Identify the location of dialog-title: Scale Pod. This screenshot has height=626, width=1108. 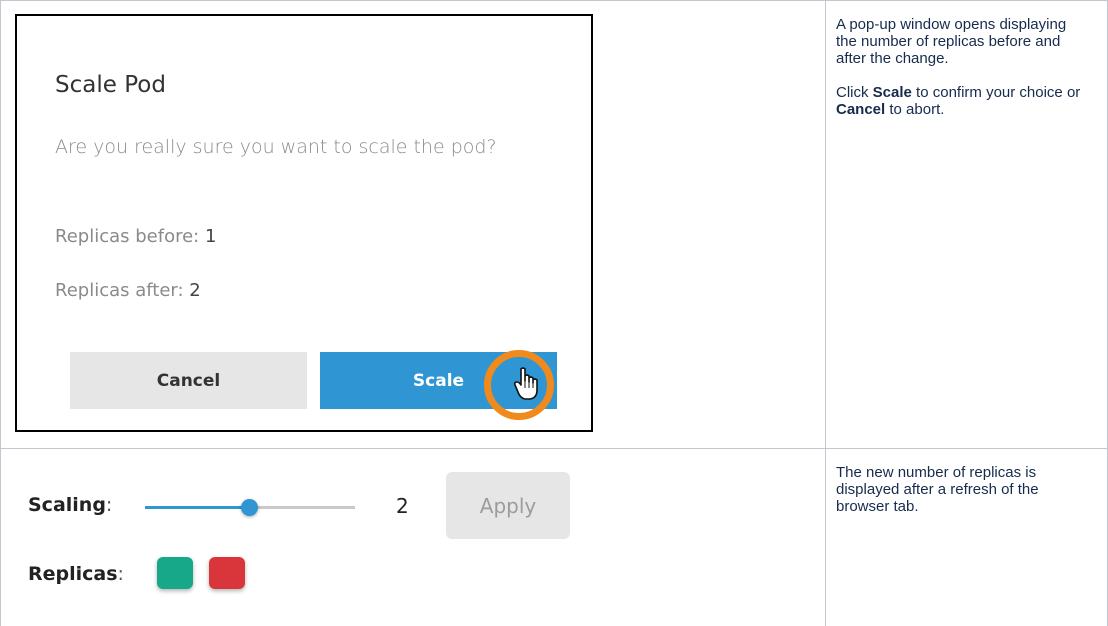
(110, 85).